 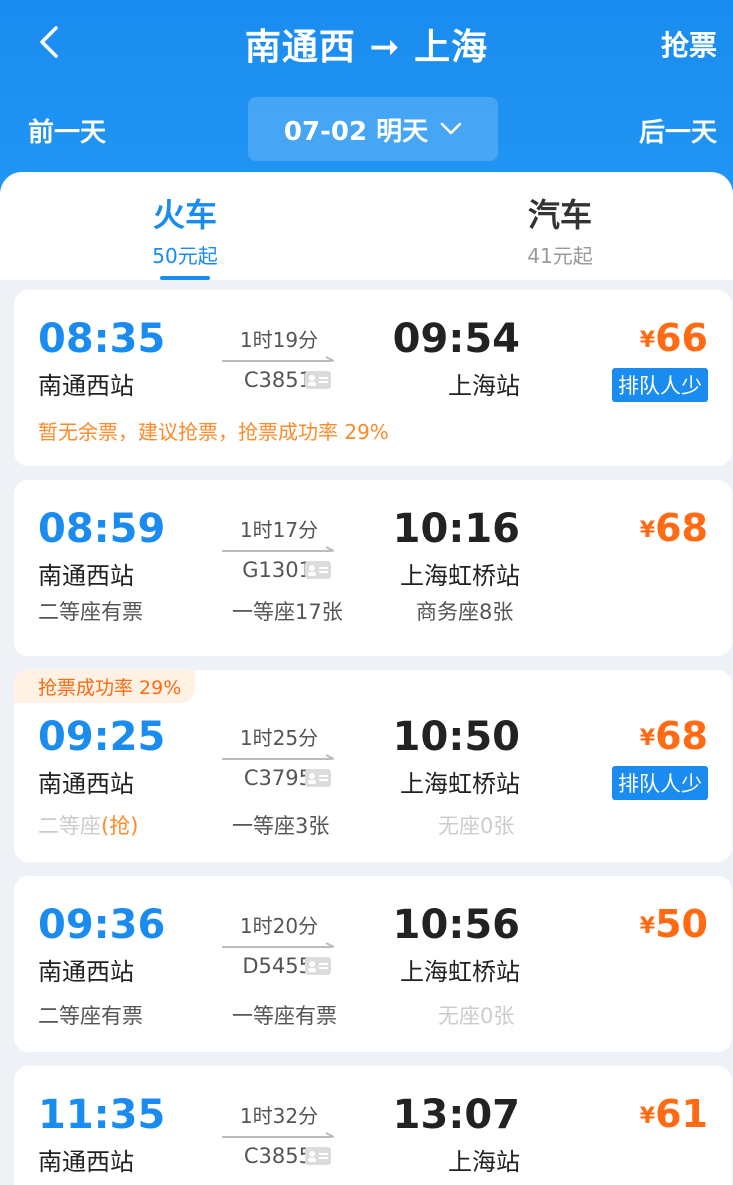 I want to click on seat-second-class-label: 二等座, so click(x=69, y=826).